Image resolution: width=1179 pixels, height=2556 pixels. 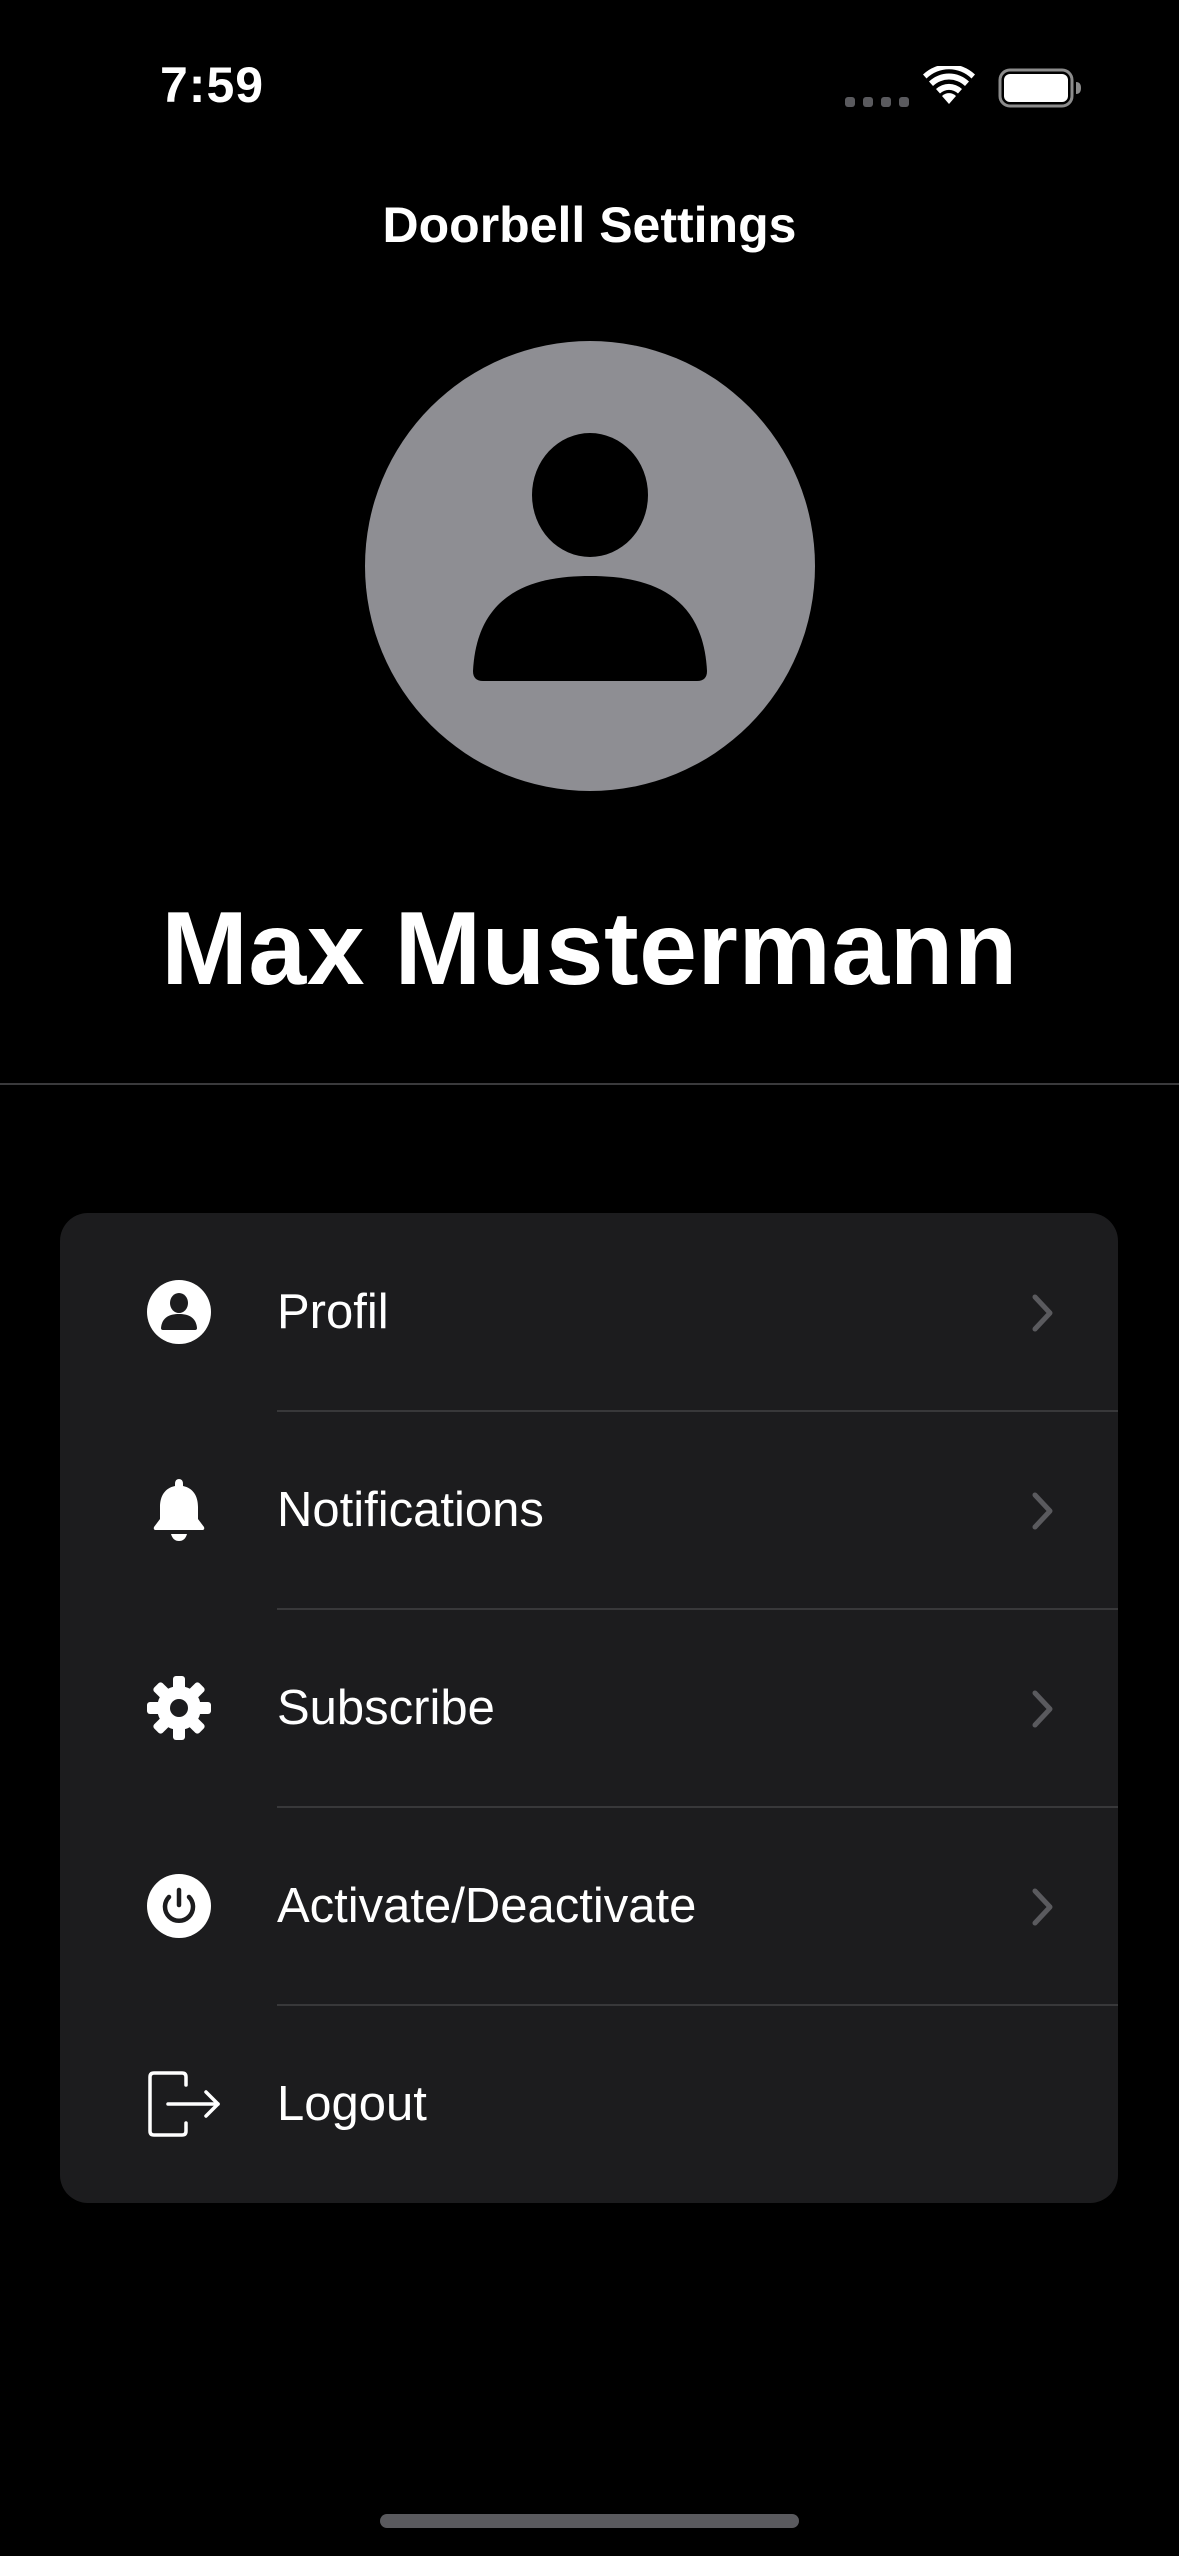 I want to click on menu-item-label: Activate/Deactivate, so click(x=487, y=1906).